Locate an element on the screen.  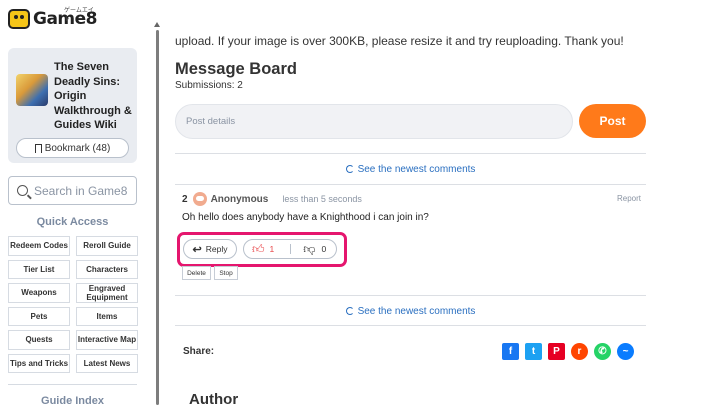
post-details-input: Post details is located at coordinates (374, 121).